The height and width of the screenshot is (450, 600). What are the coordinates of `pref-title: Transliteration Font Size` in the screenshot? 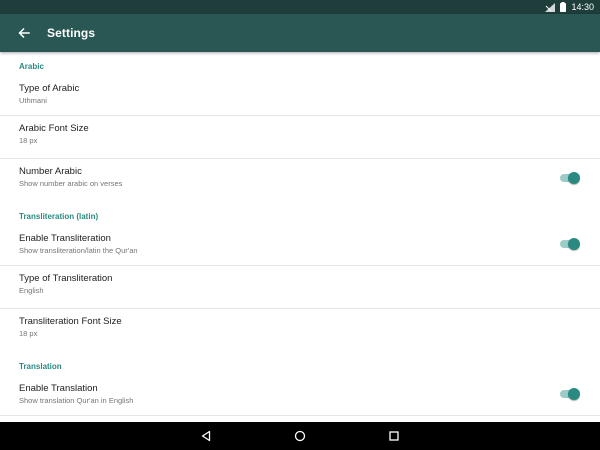 It's located at (70, 321).